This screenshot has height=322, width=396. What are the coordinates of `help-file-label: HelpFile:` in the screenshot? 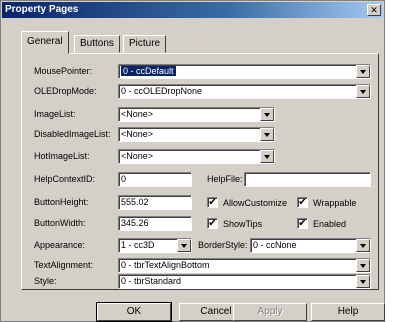 It's located at (225, 179).